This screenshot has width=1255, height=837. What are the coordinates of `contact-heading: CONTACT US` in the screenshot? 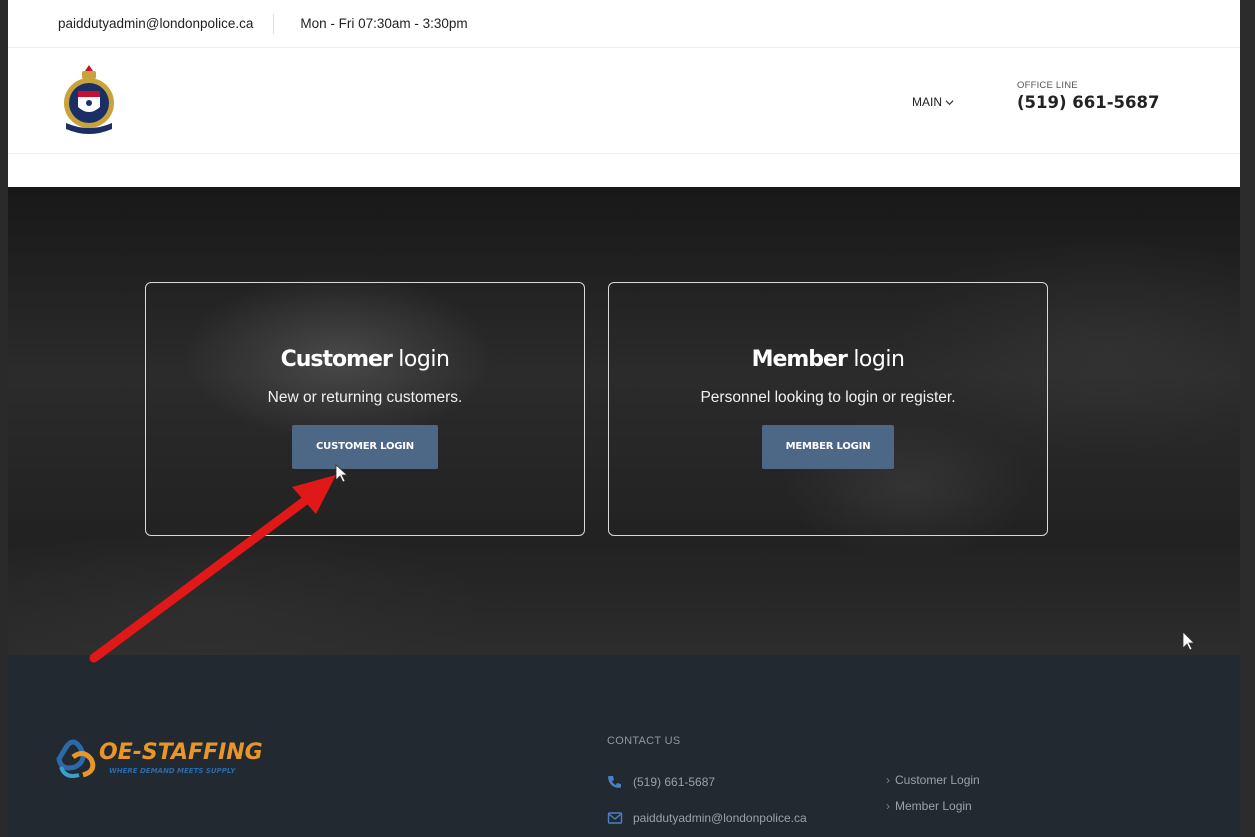 It's located at (644, 741).